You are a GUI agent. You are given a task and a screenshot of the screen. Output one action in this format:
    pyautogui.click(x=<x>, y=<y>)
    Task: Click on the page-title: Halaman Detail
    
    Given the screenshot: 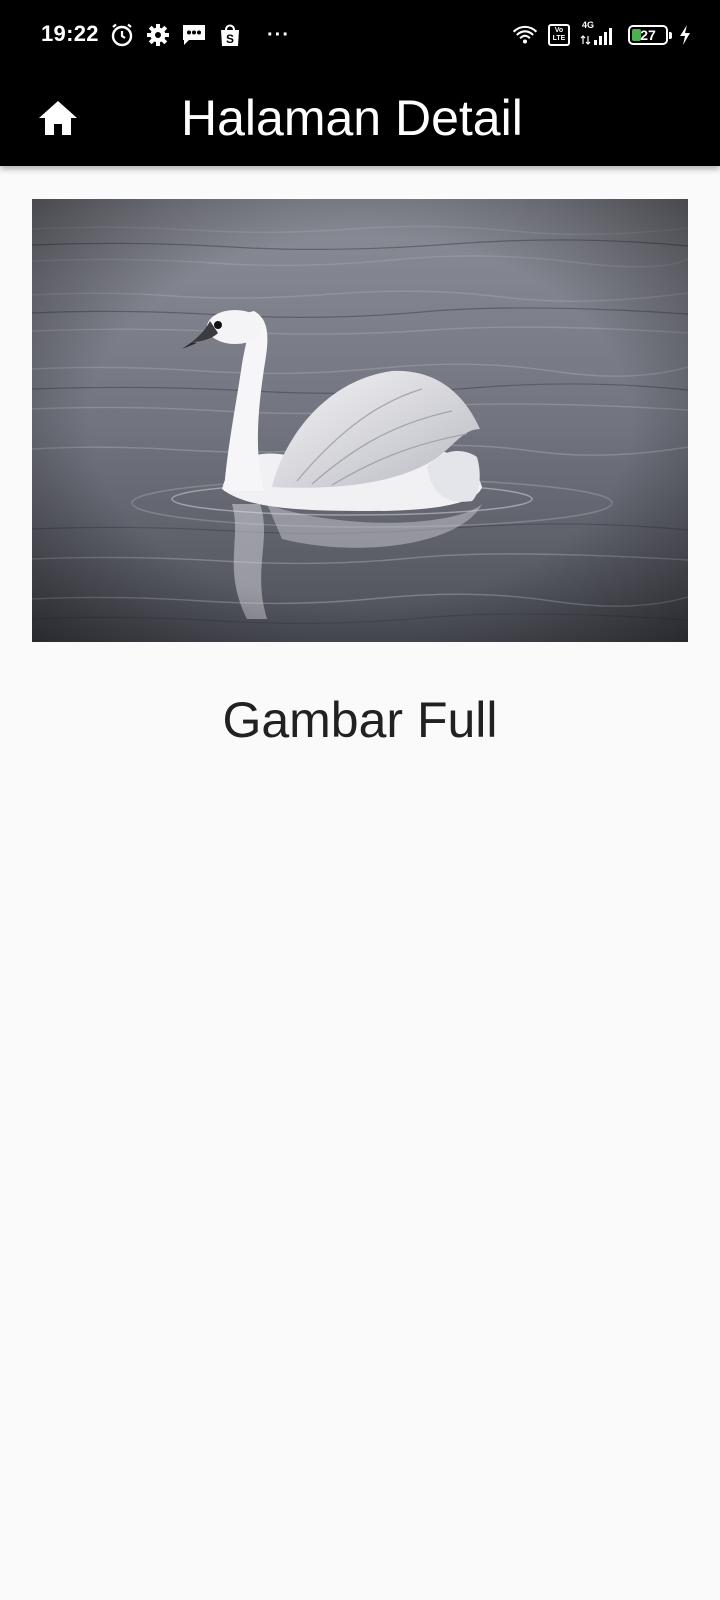 What is the action you would take?
    pyautogui.click(x=352, y=118)
    